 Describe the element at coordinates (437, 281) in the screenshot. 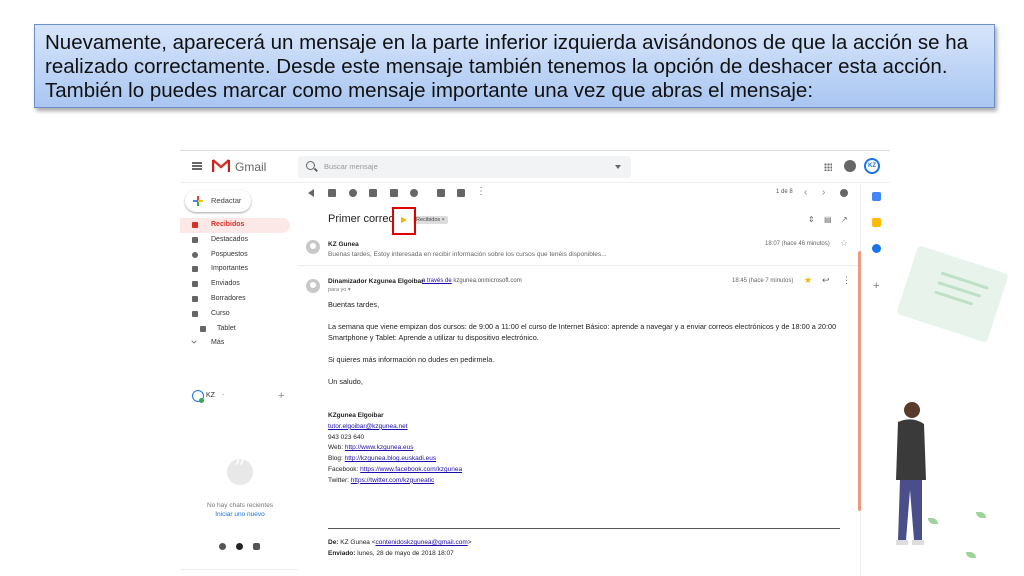

I see `via-link: a través de` at that location.